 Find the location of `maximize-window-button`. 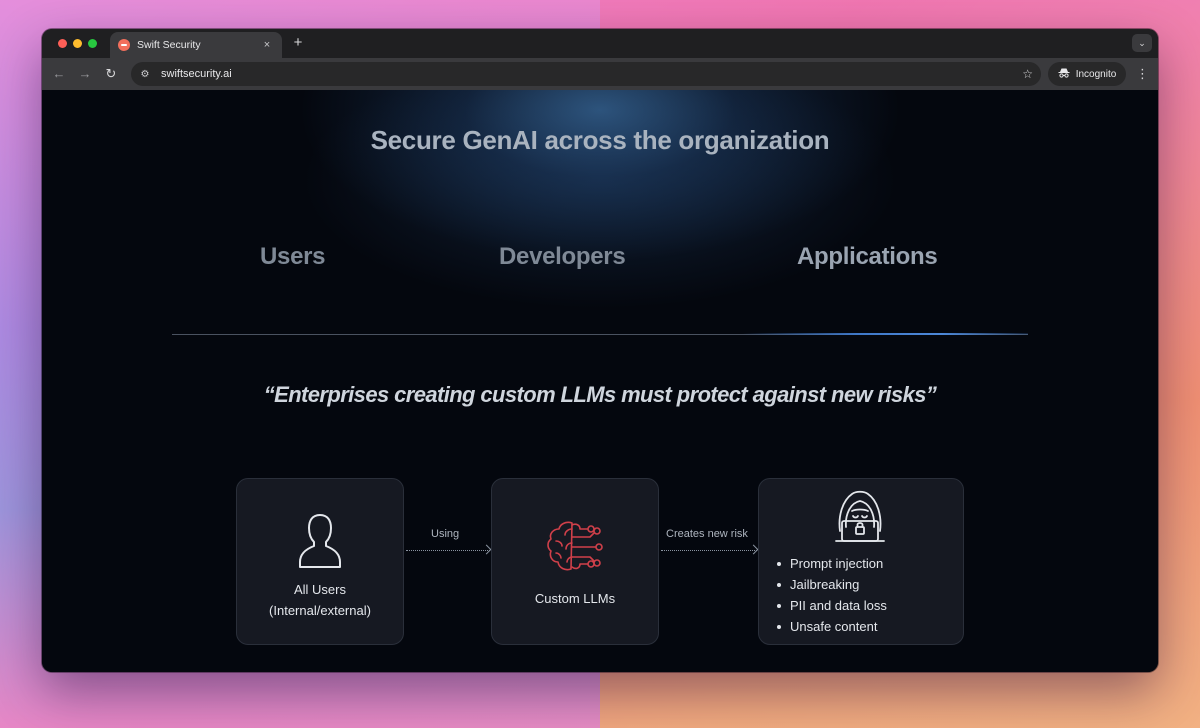

maximize-window-button is located at coordinates (92, 43).